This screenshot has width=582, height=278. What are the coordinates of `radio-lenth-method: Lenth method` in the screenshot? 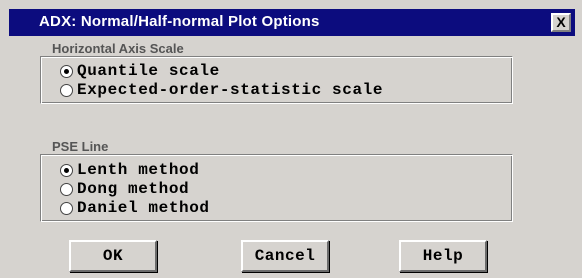 It's located at (129, 170).